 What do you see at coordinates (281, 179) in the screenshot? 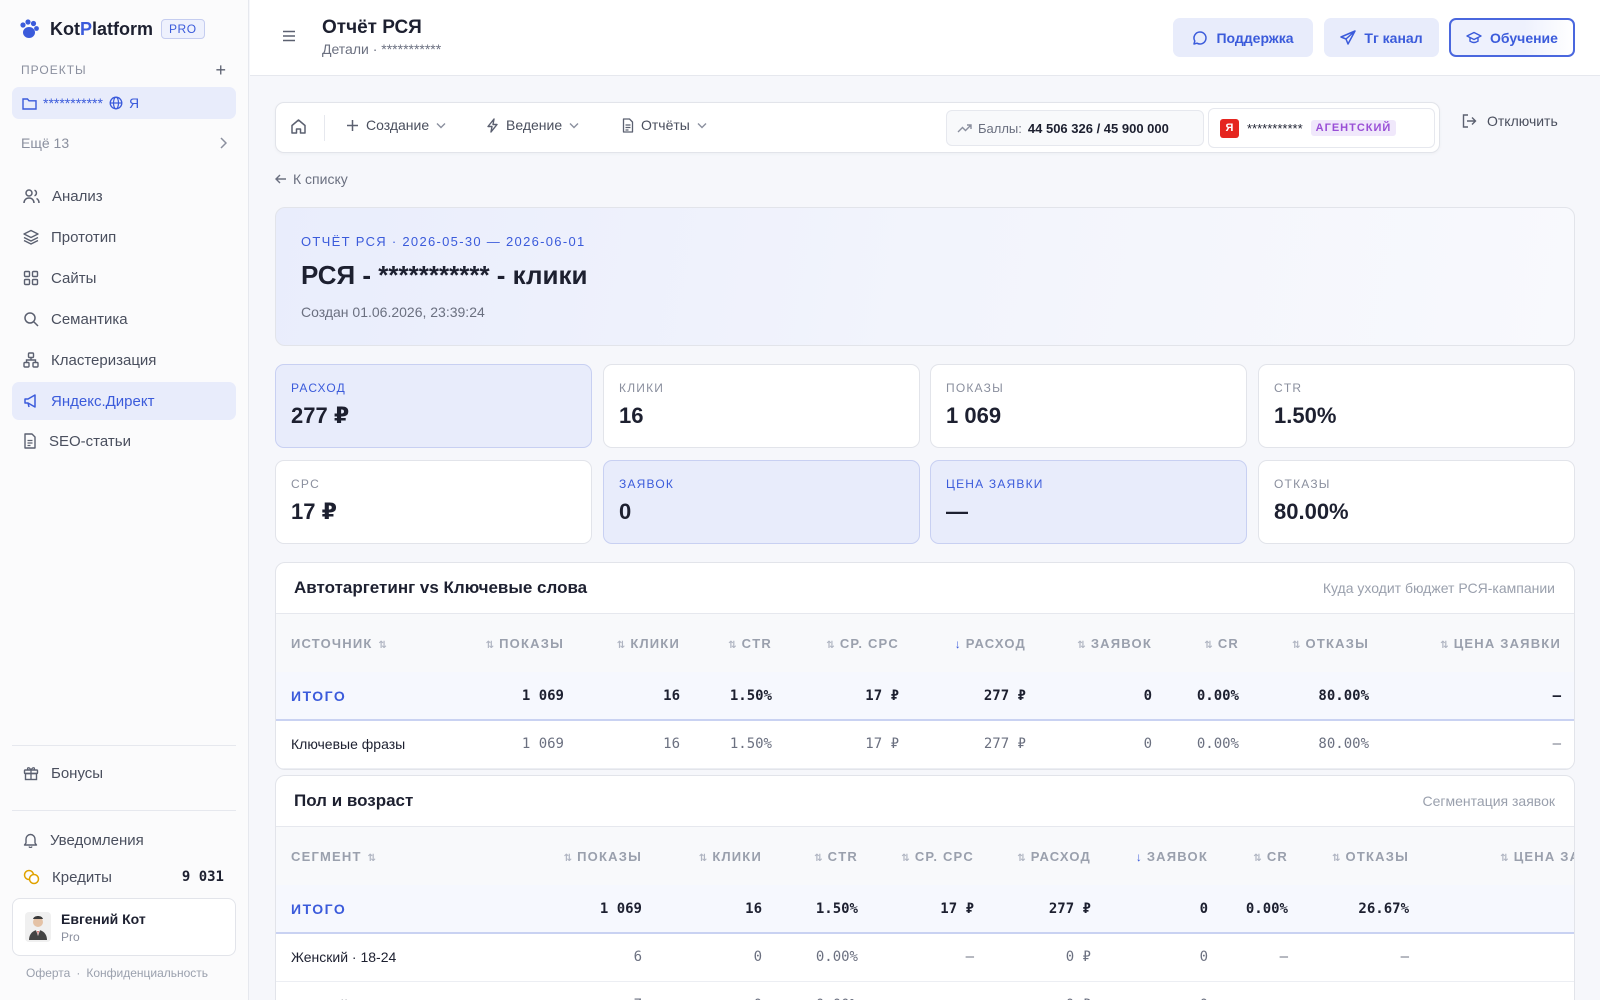
I see `arrow-left-icon` at bounding box center [281, 179].